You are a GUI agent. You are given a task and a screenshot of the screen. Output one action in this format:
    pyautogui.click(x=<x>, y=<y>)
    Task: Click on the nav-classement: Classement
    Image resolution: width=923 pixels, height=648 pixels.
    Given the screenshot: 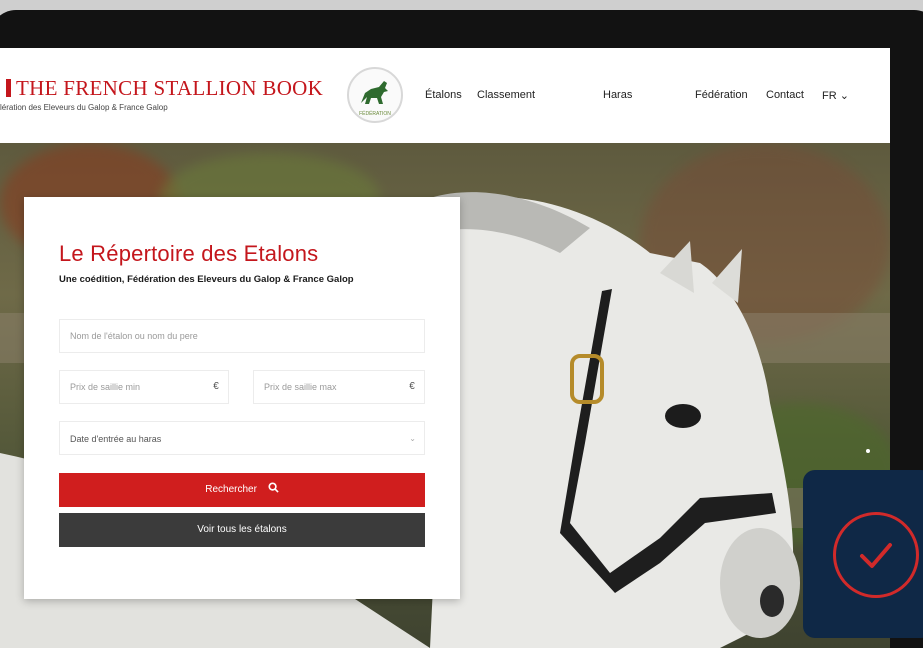 What is the action you would take?
    pyautogui.click(x=506, y=95)
    